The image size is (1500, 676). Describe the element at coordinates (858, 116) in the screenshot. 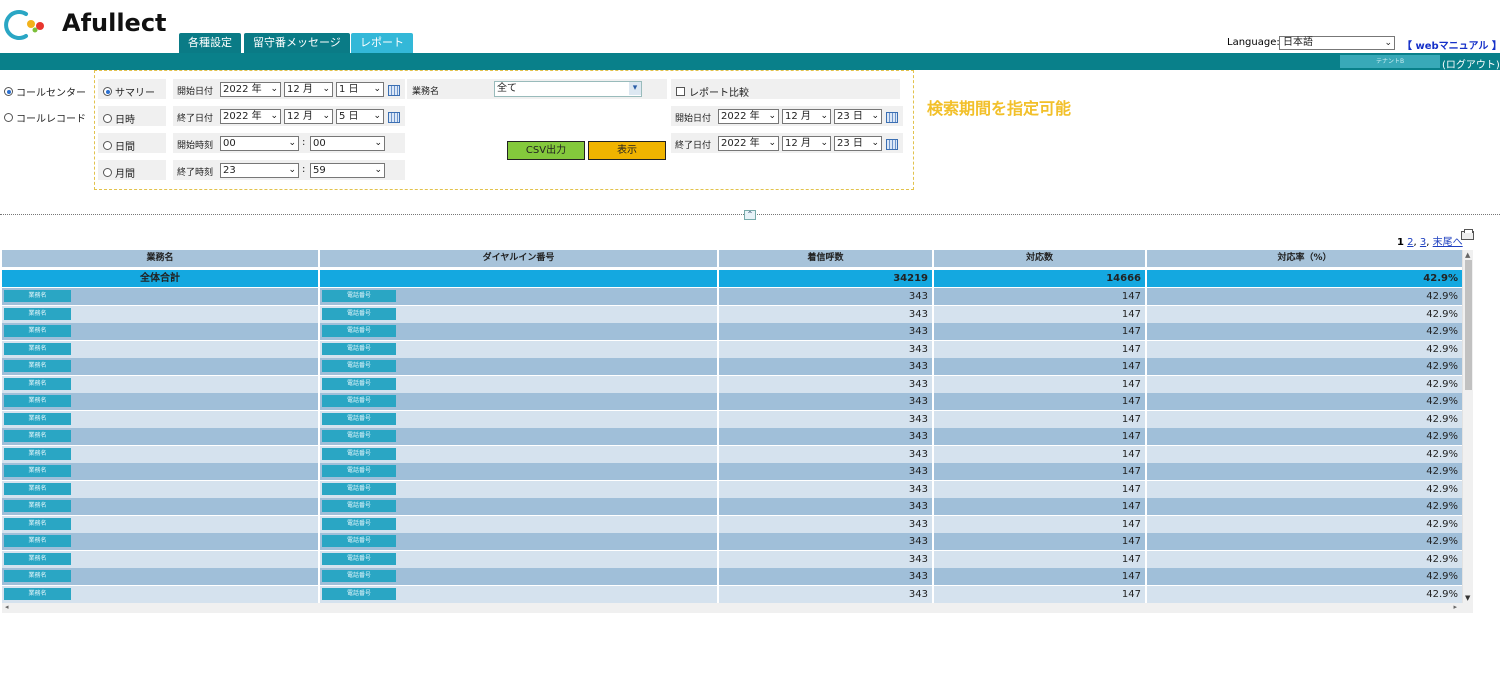

I see `compare-start-day-select: 23 日 ⌄` at that location.